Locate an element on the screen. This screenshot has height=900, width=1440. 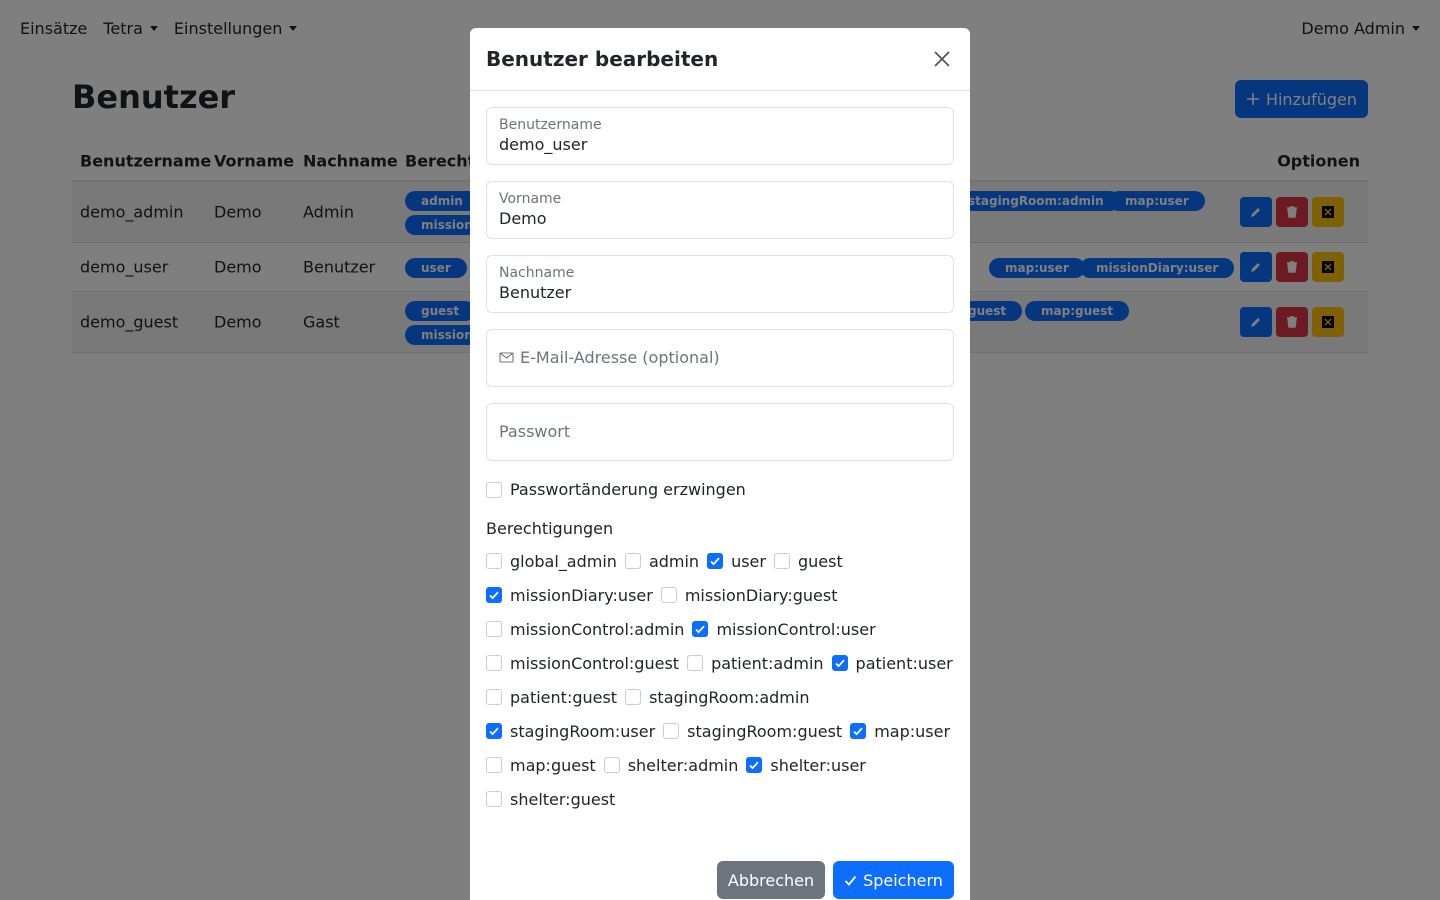
permission-row: missionDiary:user missionDiary:guest is located at coordinates (666, 595).